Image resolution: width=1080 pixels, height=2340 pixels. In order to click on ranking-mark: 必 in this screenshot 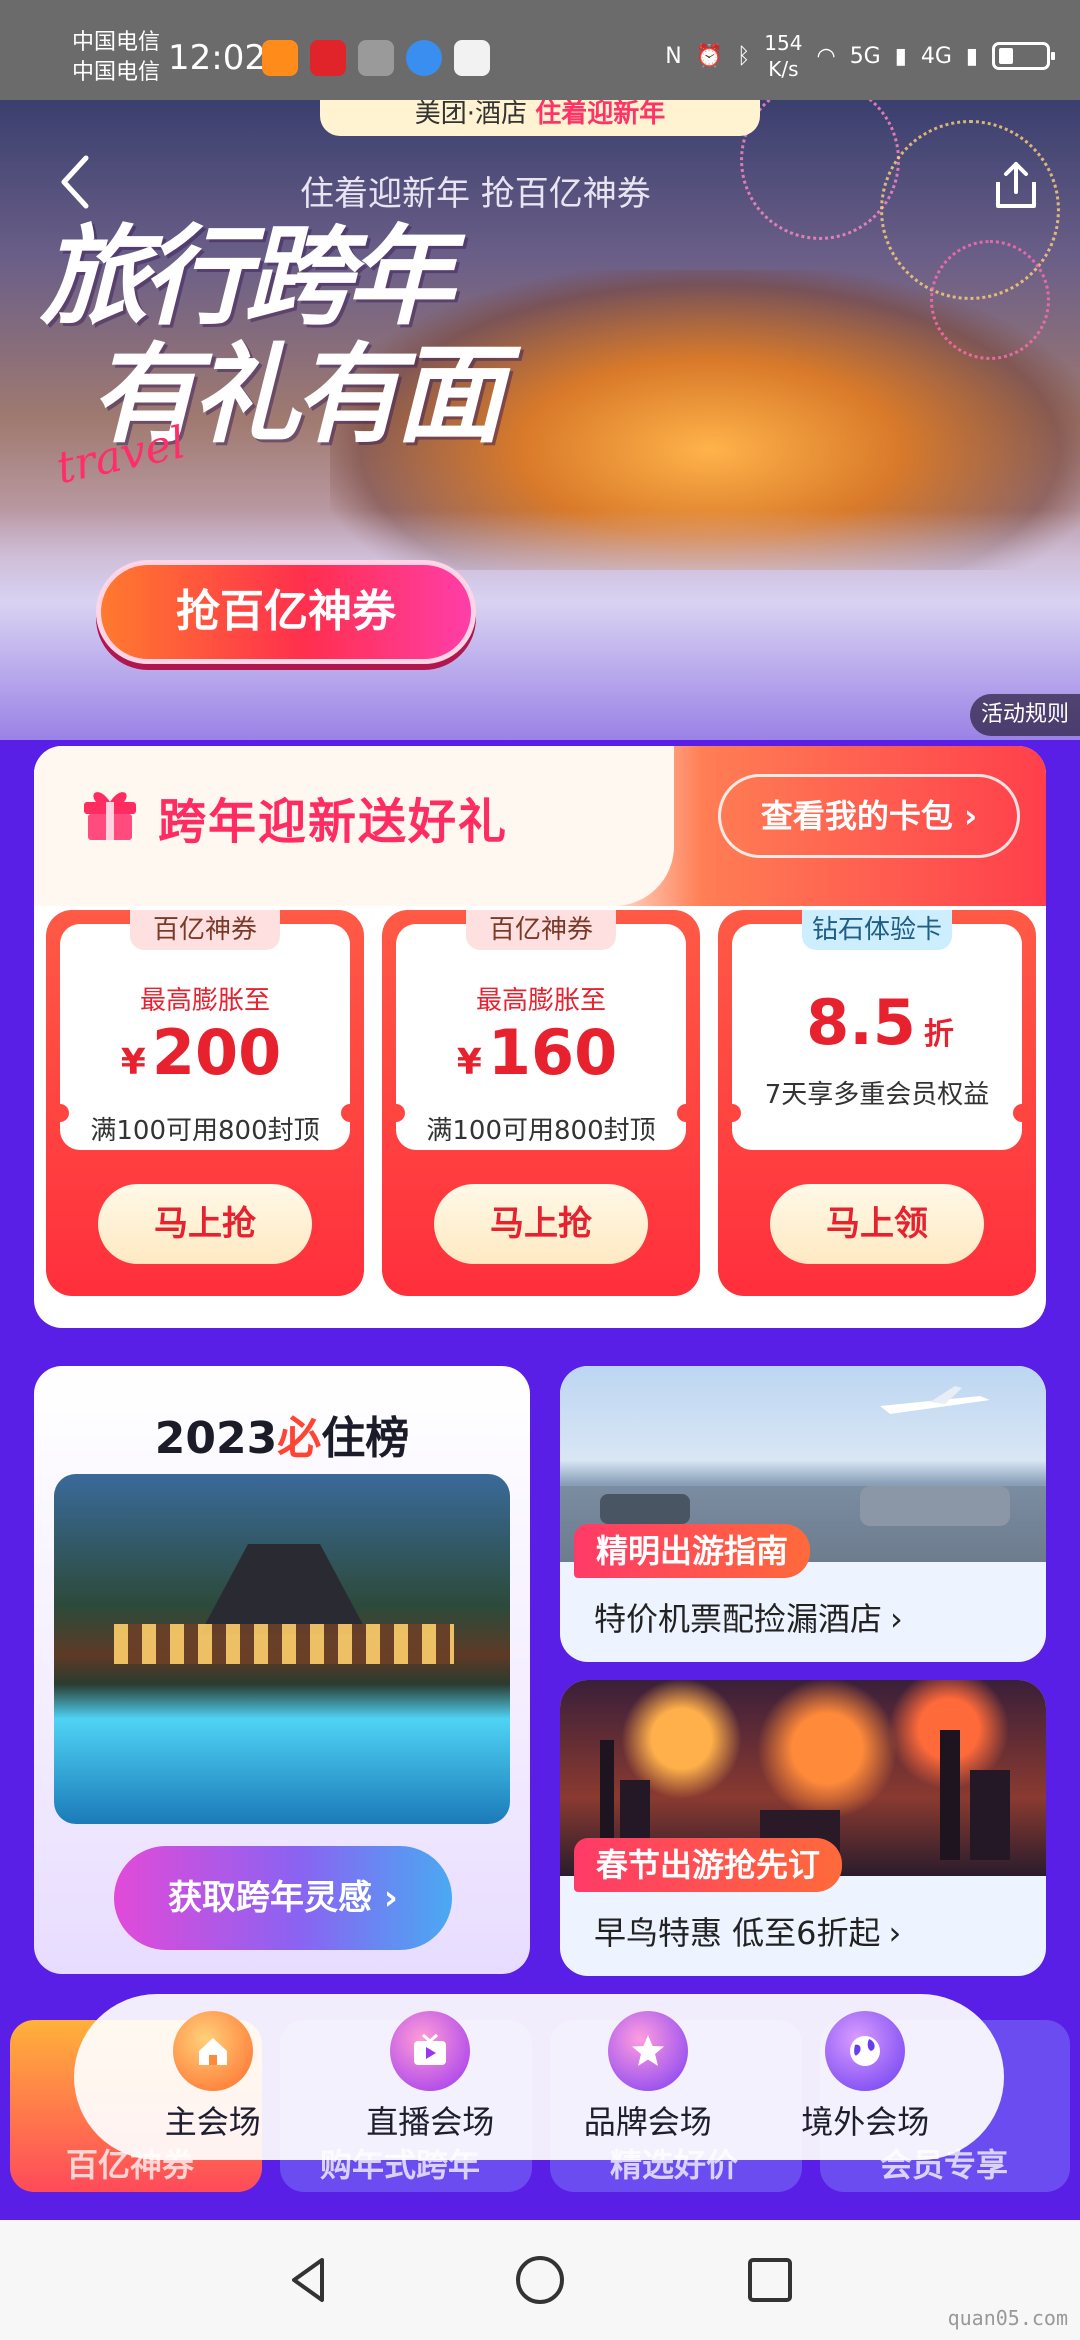, I will do `click(299, 1438)`.